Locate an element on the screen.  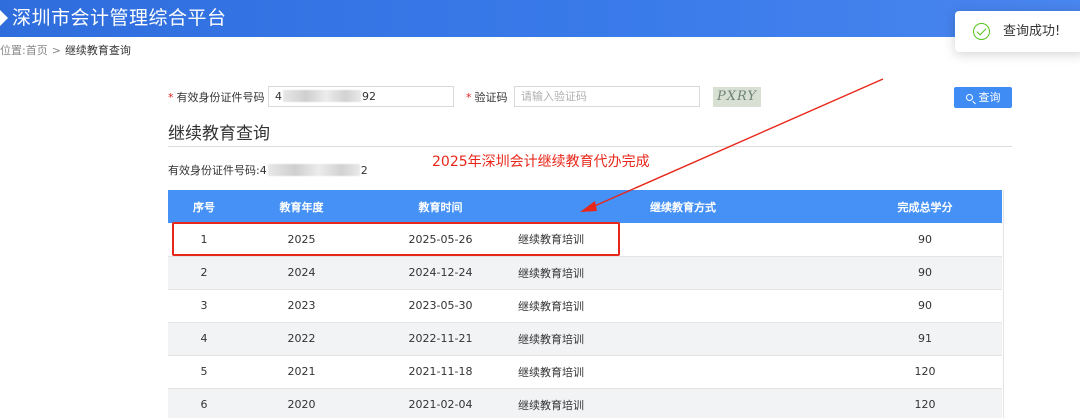
column-header-credits: 完成总学分 is located at coordinates (925, 206).